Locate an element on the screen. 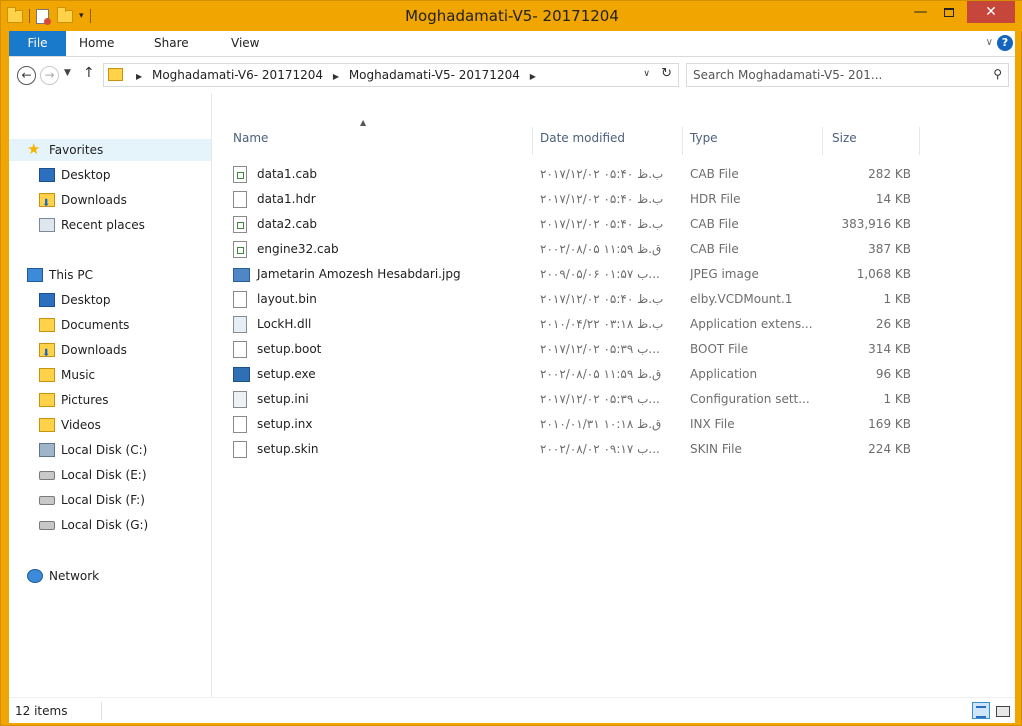 This screenshot has width=1022, height=726. file-name: data1.cab is located at coordinates (287, 174).